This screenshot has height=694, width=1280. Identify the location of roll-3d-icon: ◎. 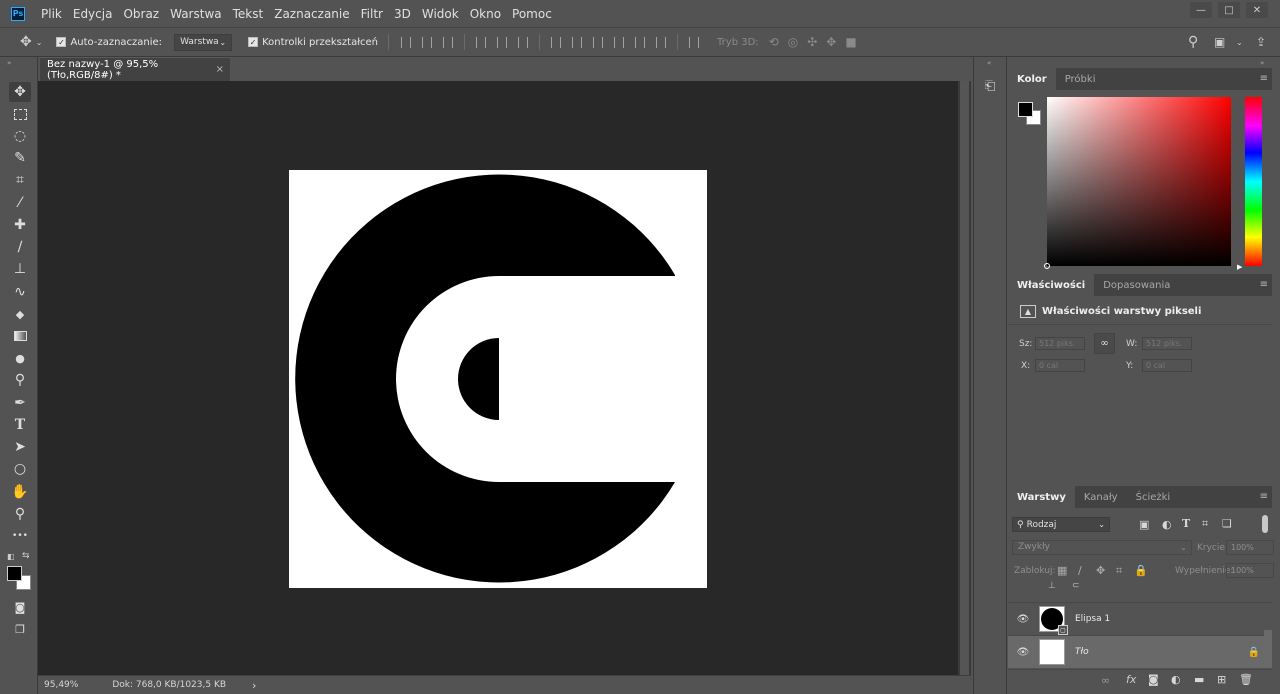
(793, 42).